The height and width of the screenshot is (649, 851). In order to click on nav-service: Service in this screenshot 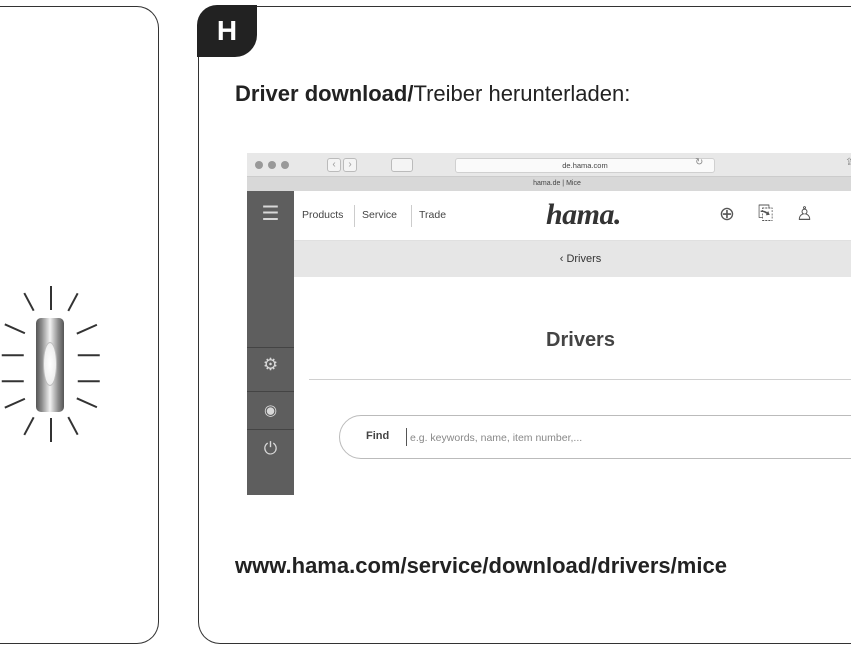, I will do `click(379, 215)`.